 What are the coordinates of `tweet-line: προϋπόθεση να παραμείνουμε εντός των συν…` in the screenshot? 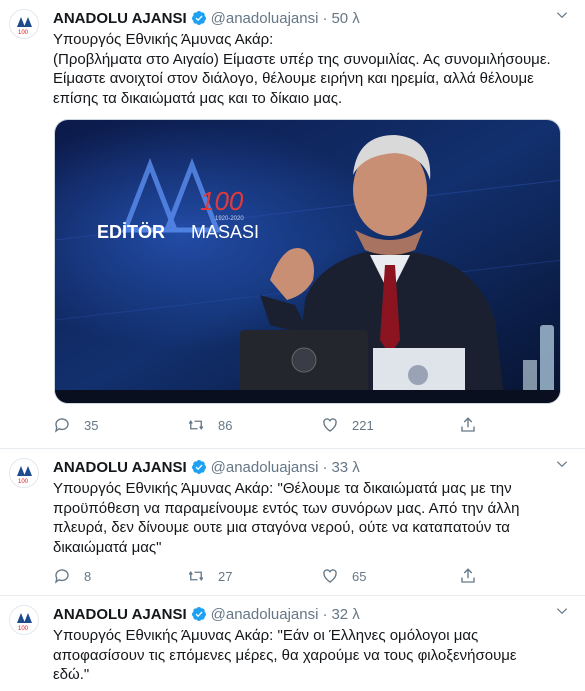 It's located at (286, 508).